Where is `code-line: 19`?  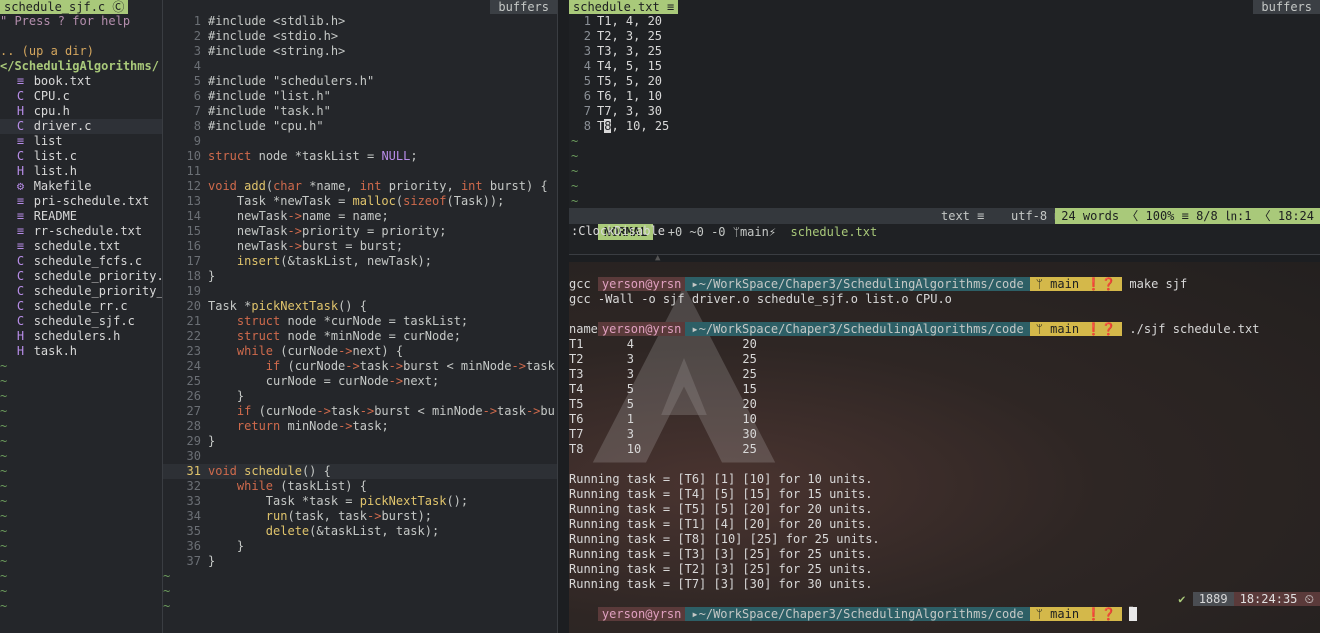
code-line: 19 is located at coordinates (360, 291).